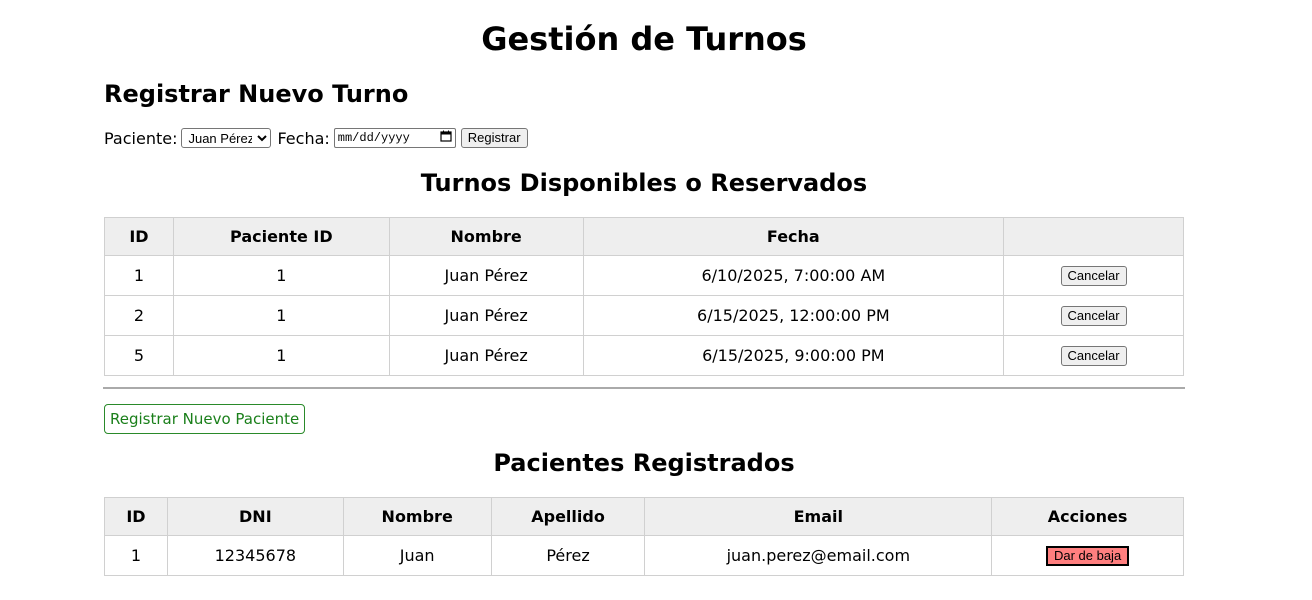  Describe the element at coordinates (139, 315) in the screenshot. I see `cell-id: 2` at that location.